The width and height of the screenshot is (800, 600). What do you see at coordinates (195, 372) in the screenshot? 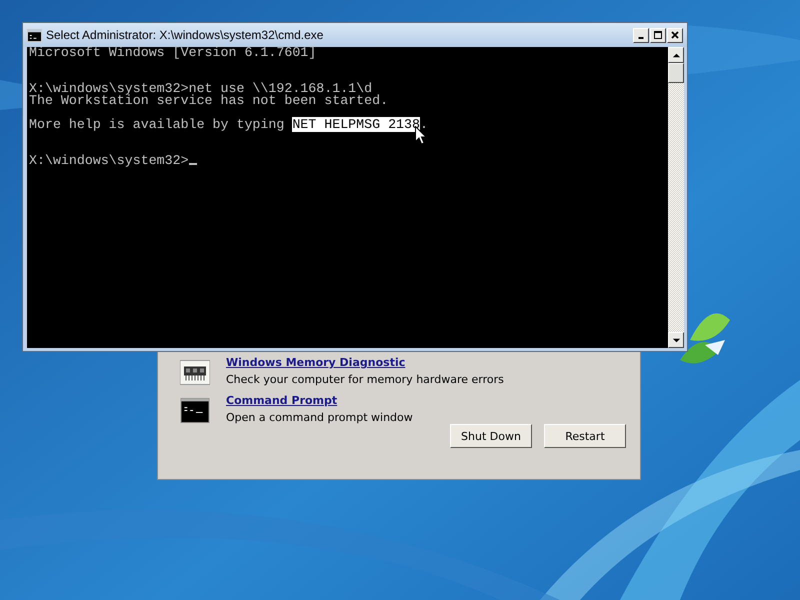
I see `memory-chip-icon` at bounding box center [195, 372].